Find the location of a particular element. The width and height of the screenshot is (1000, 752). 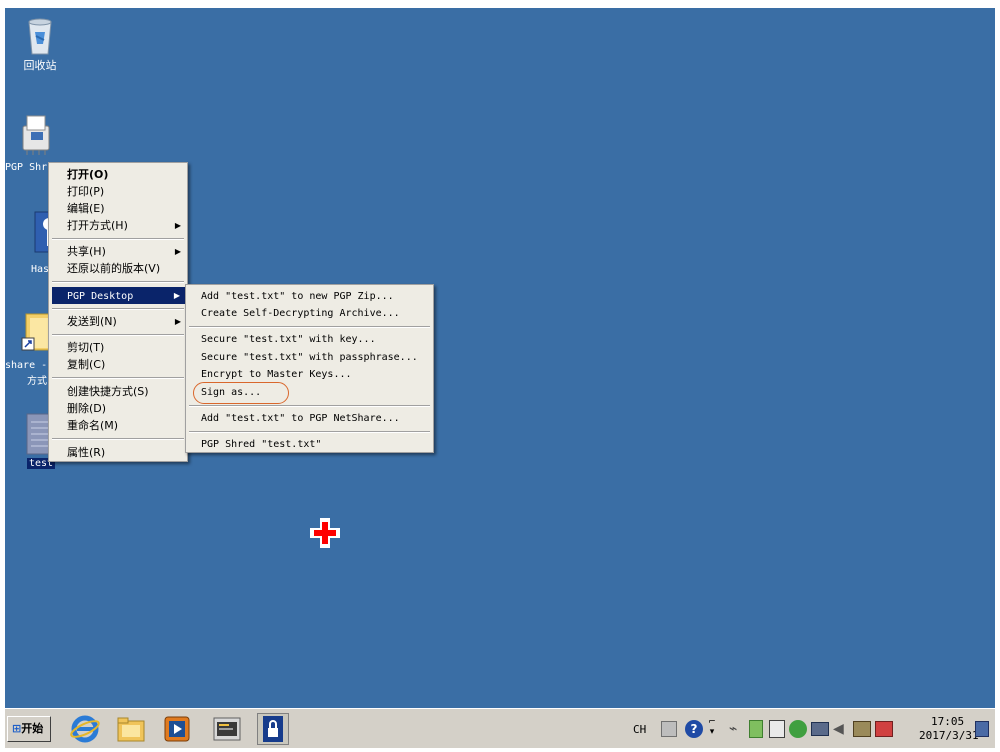

recycle-bin-icon is located at coordinates (40, 34).